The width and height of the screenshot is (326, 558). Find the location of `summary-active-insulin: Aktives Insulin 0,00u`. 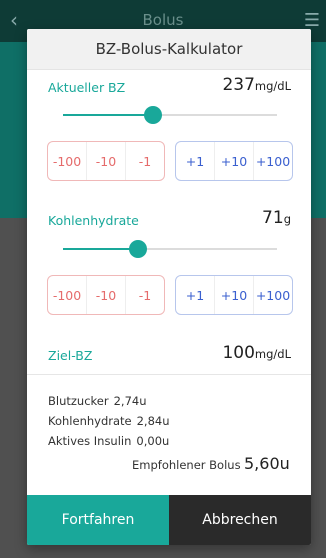

summary-active-insulin: Aktives Insulin 0,00u is located at coordinates (108, 441).